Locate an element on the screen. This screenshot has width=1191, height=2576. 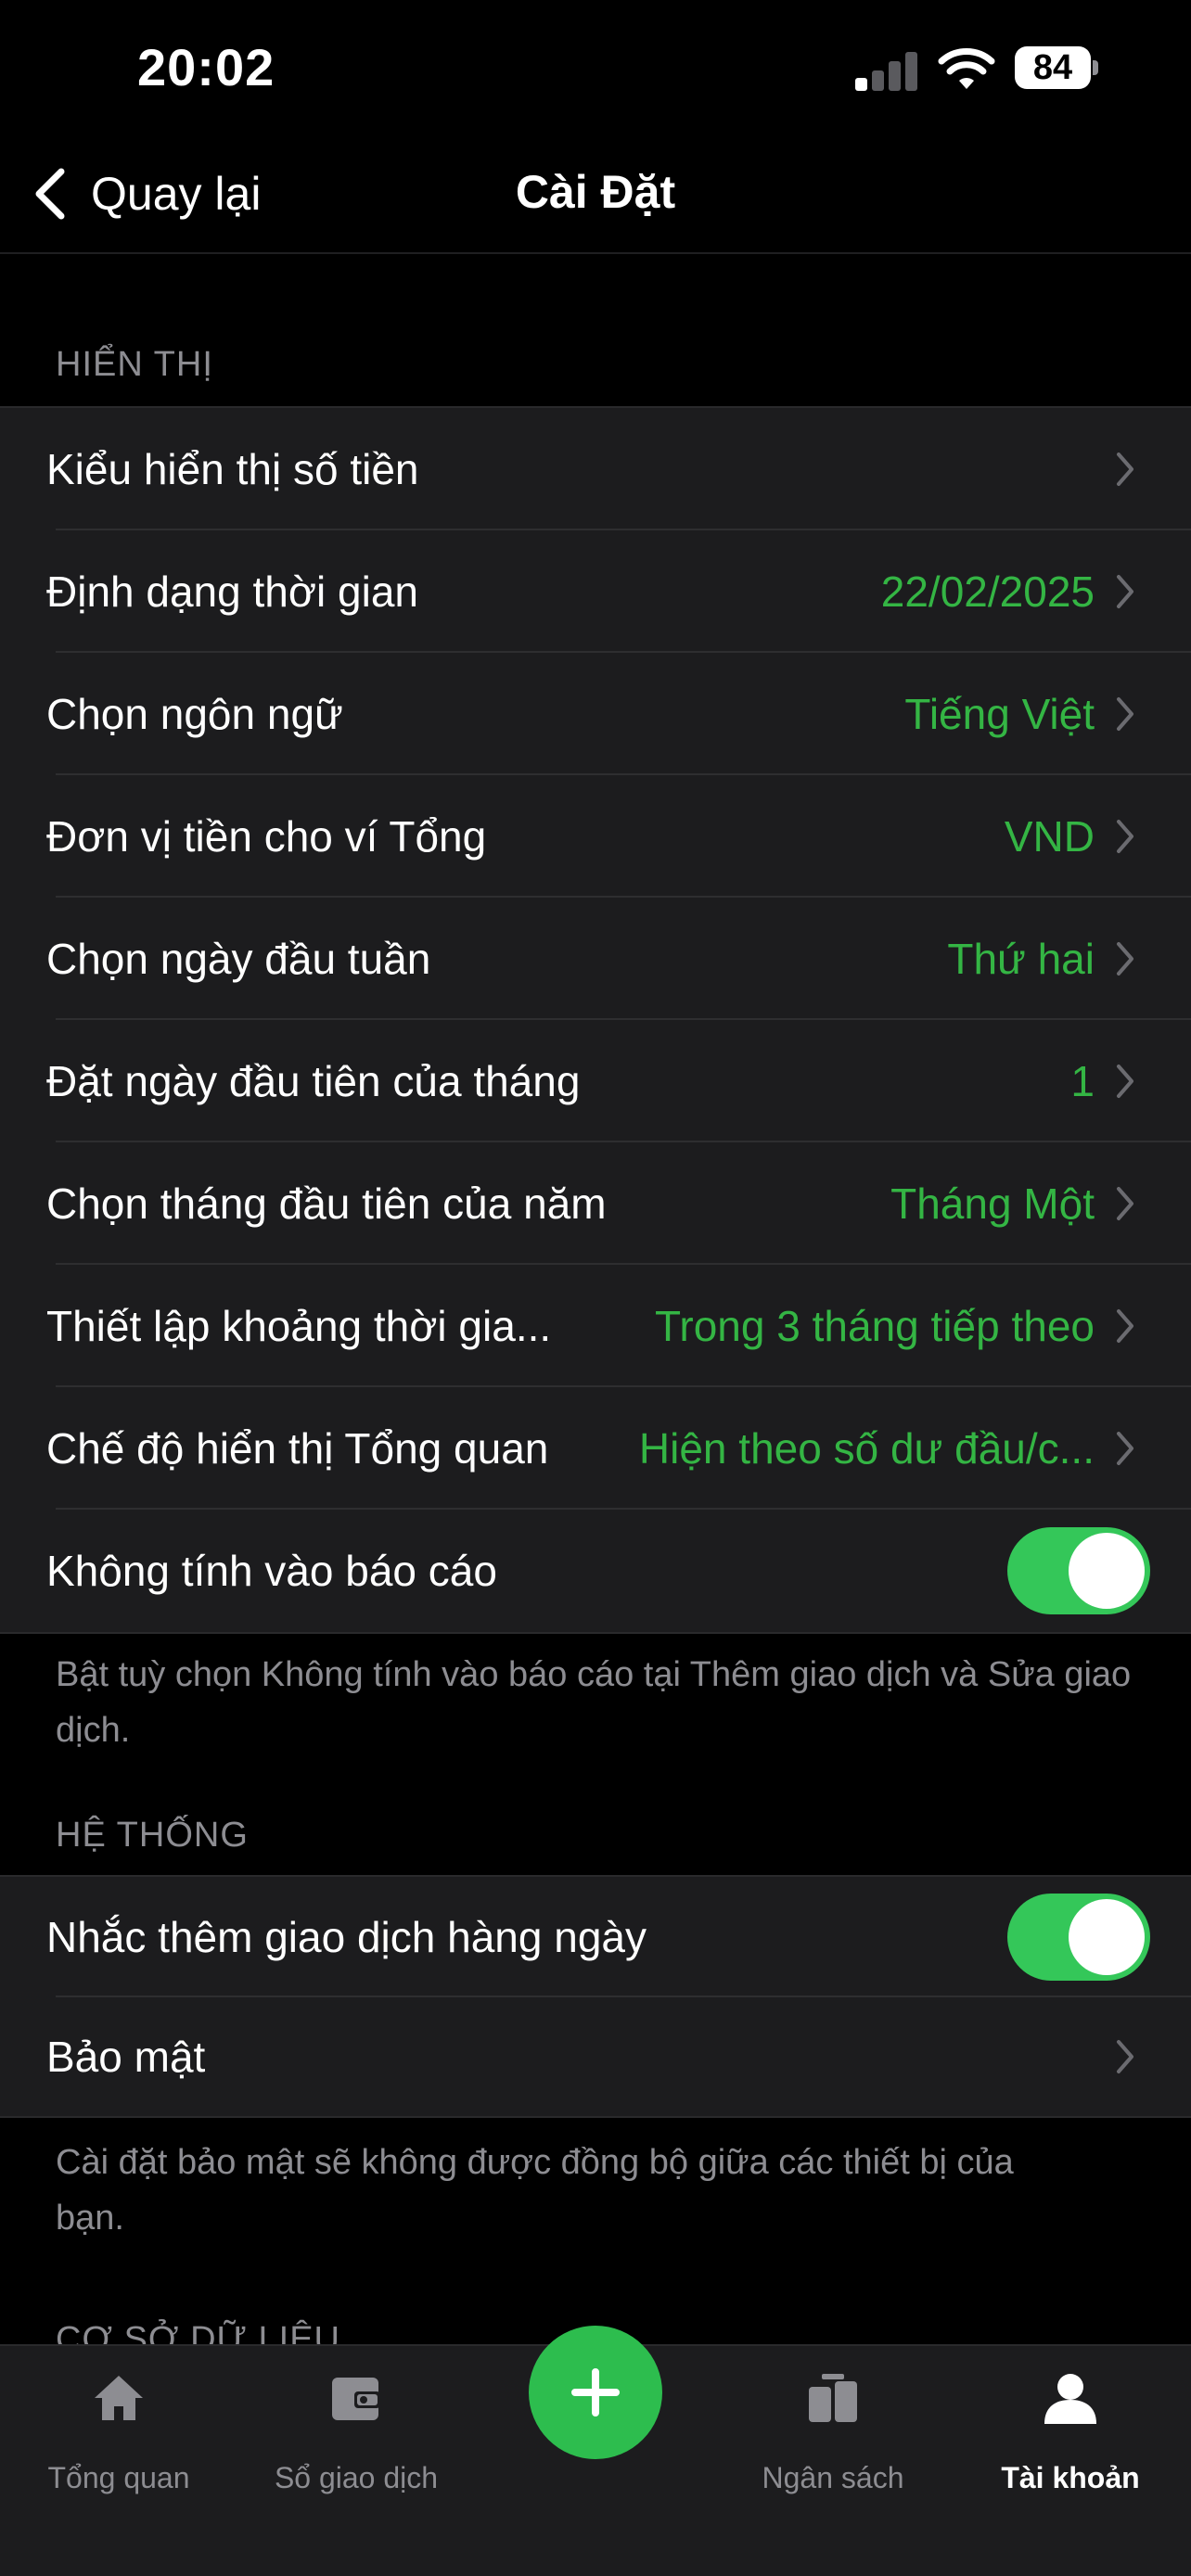
setting-row-daily-reminder: Nhắc thêm giao dịch hàng ngày is located at coordinates (595, 1937).